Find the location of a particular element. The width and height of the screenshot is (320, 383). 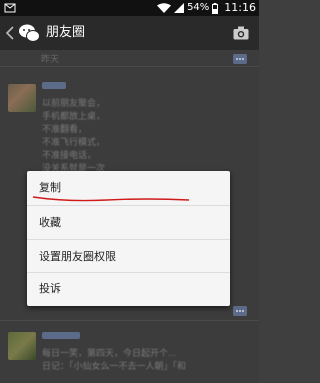

post-line: 不准翻看， is located at coordinates (65, 130).